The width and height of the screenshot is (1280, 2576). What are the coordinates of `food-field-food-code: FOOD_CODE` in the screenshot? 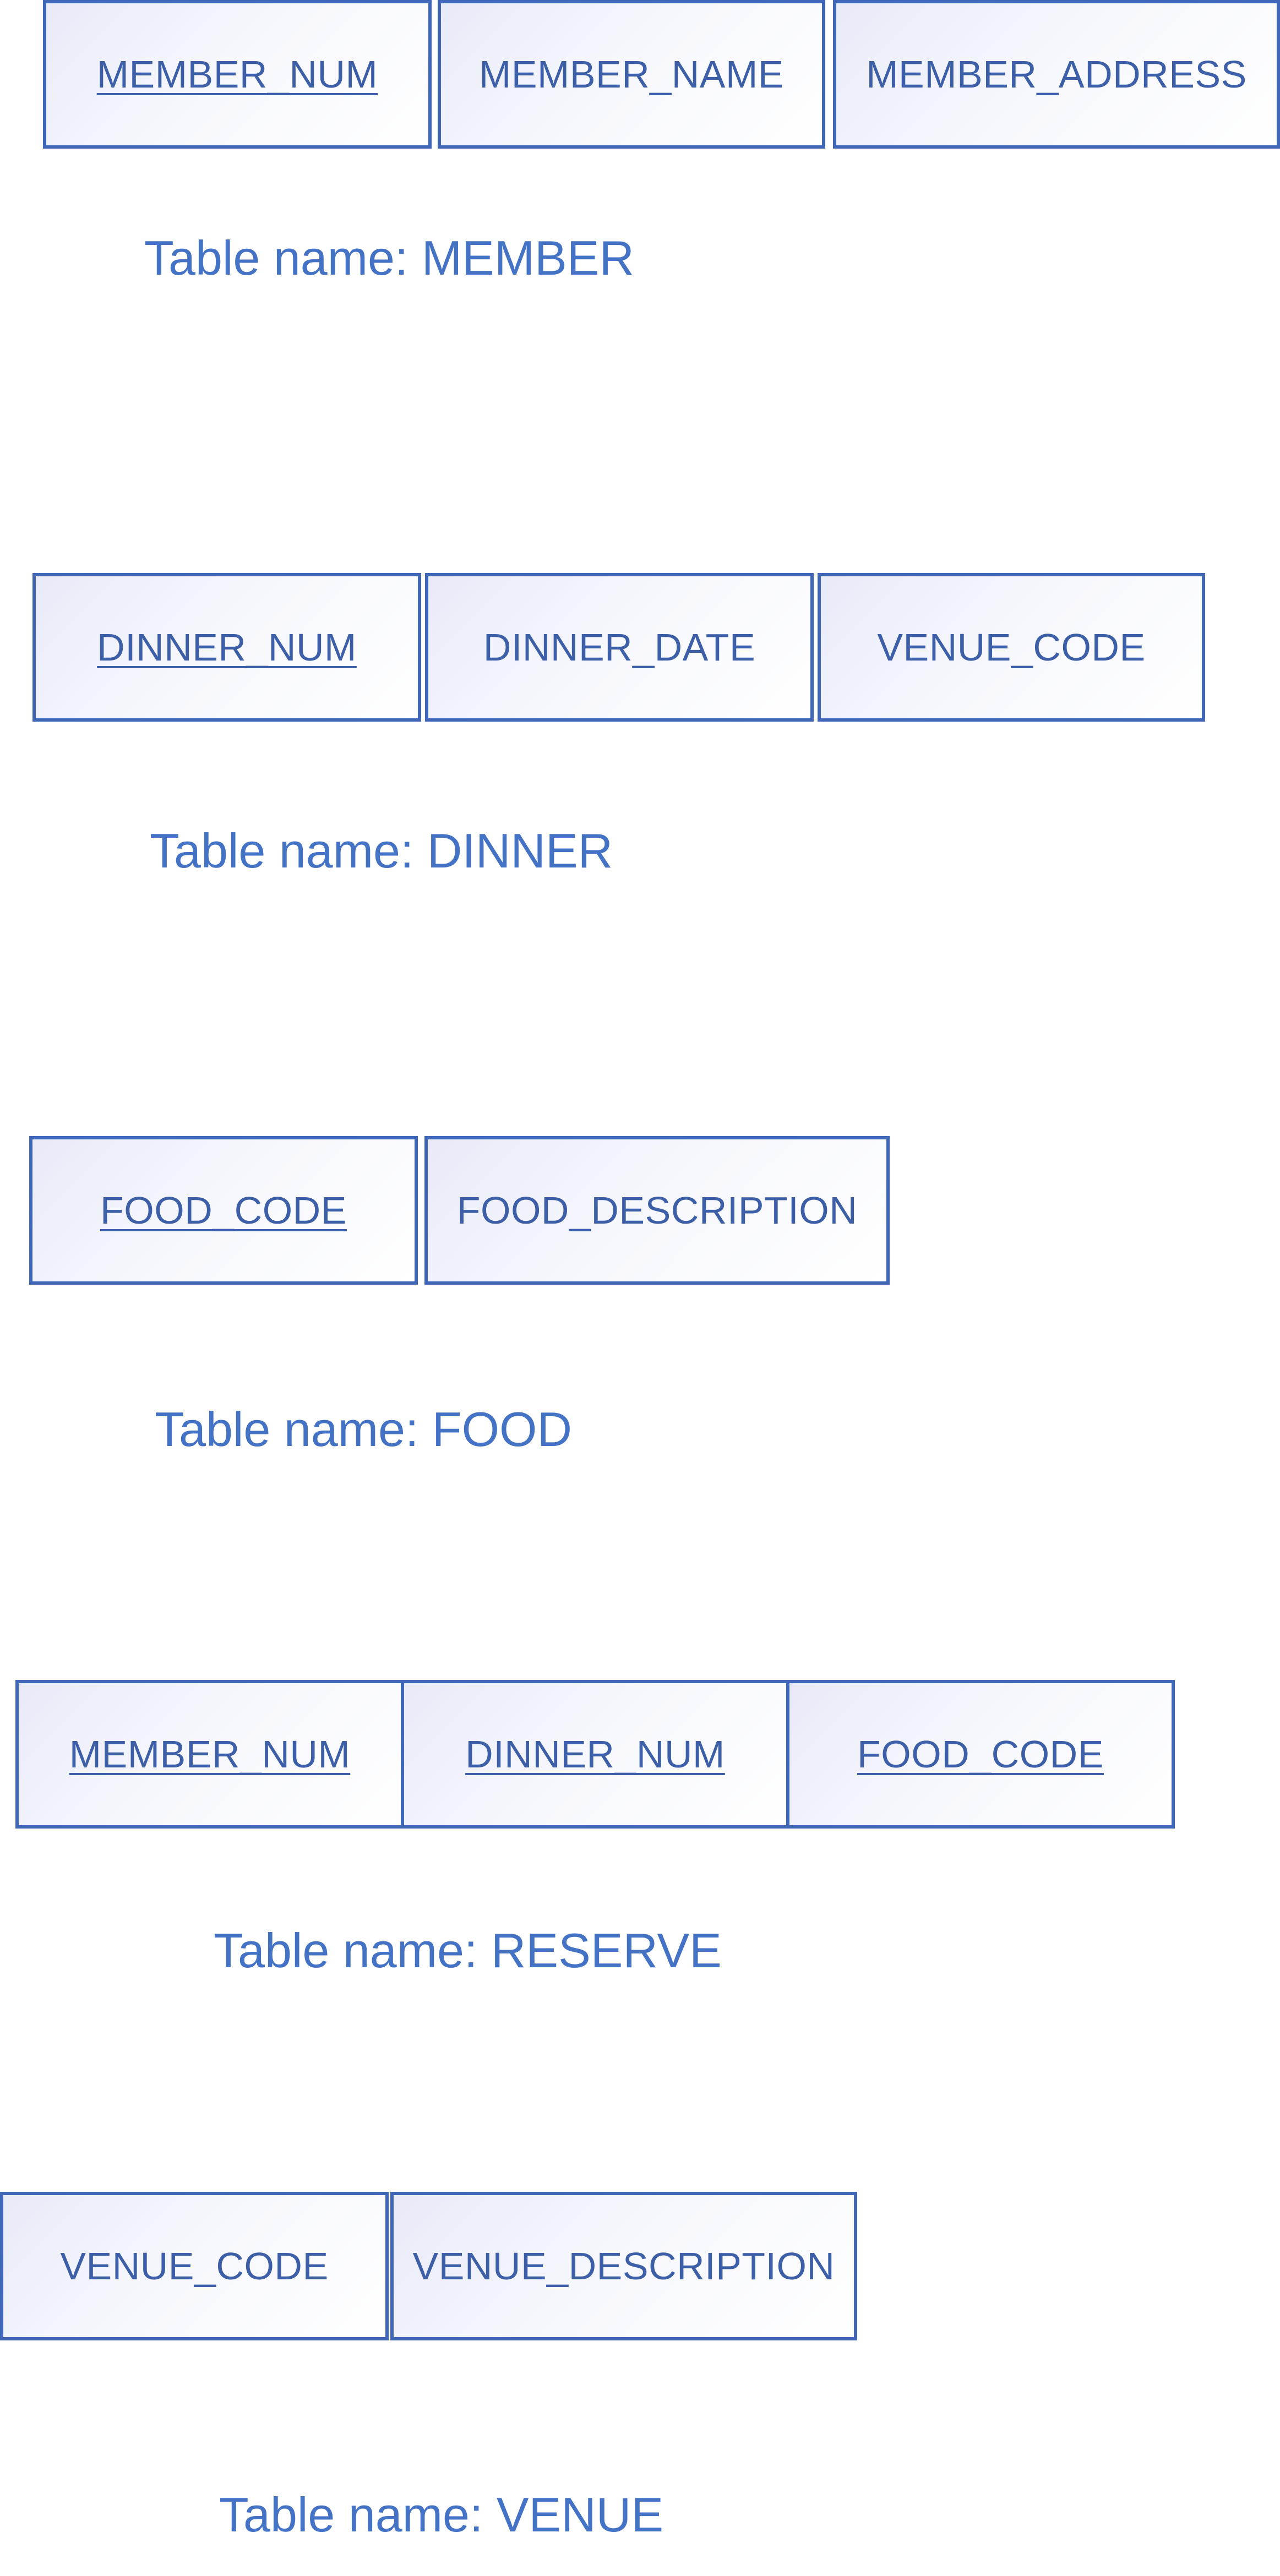 It's located at (223, 1210).